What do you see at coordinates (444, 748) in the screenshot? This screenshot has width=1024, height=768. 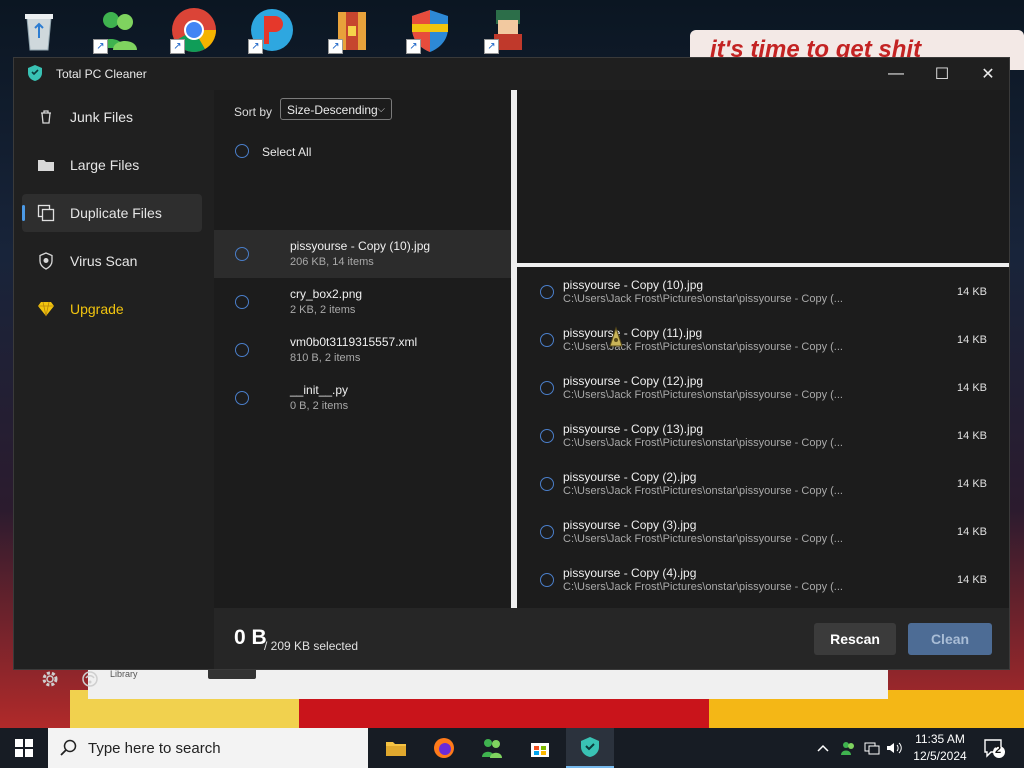 I see `firefox-taskbar-icon` at bounding box center [444, 748].